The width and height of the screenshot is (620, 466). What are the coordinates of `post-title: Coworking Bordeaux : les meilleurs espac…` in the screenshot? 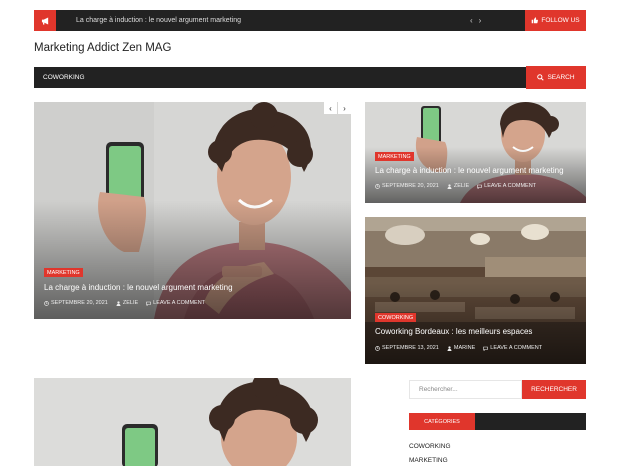 It's located at (453, 331).